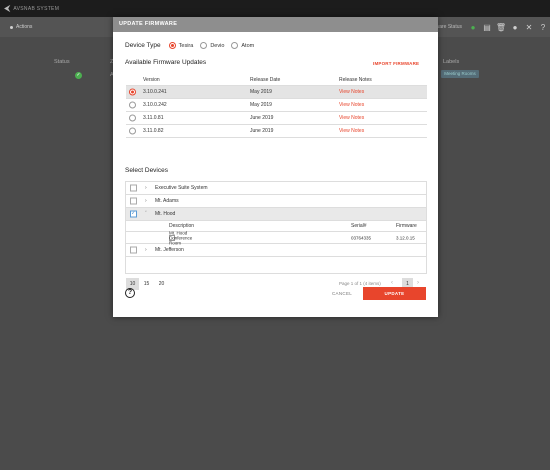 Image resolution: width=550 pixels, height=470 pixels. I want to click on device-type-group: Device Type Tesira Devio Atom, so click(193, 45).